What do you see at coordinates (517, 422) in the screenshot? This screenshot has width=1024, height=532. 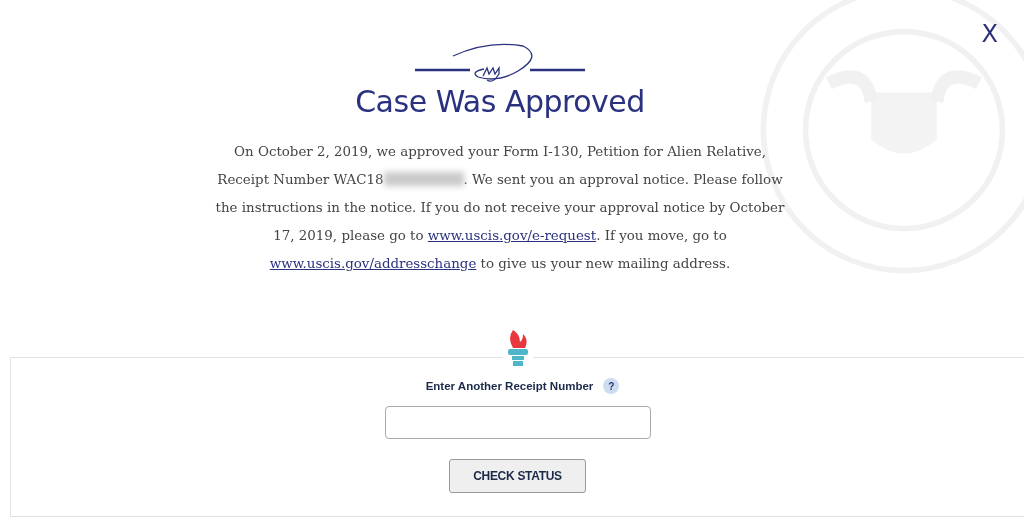 I see `receipt-number-field` at bounding box center [517, 422].